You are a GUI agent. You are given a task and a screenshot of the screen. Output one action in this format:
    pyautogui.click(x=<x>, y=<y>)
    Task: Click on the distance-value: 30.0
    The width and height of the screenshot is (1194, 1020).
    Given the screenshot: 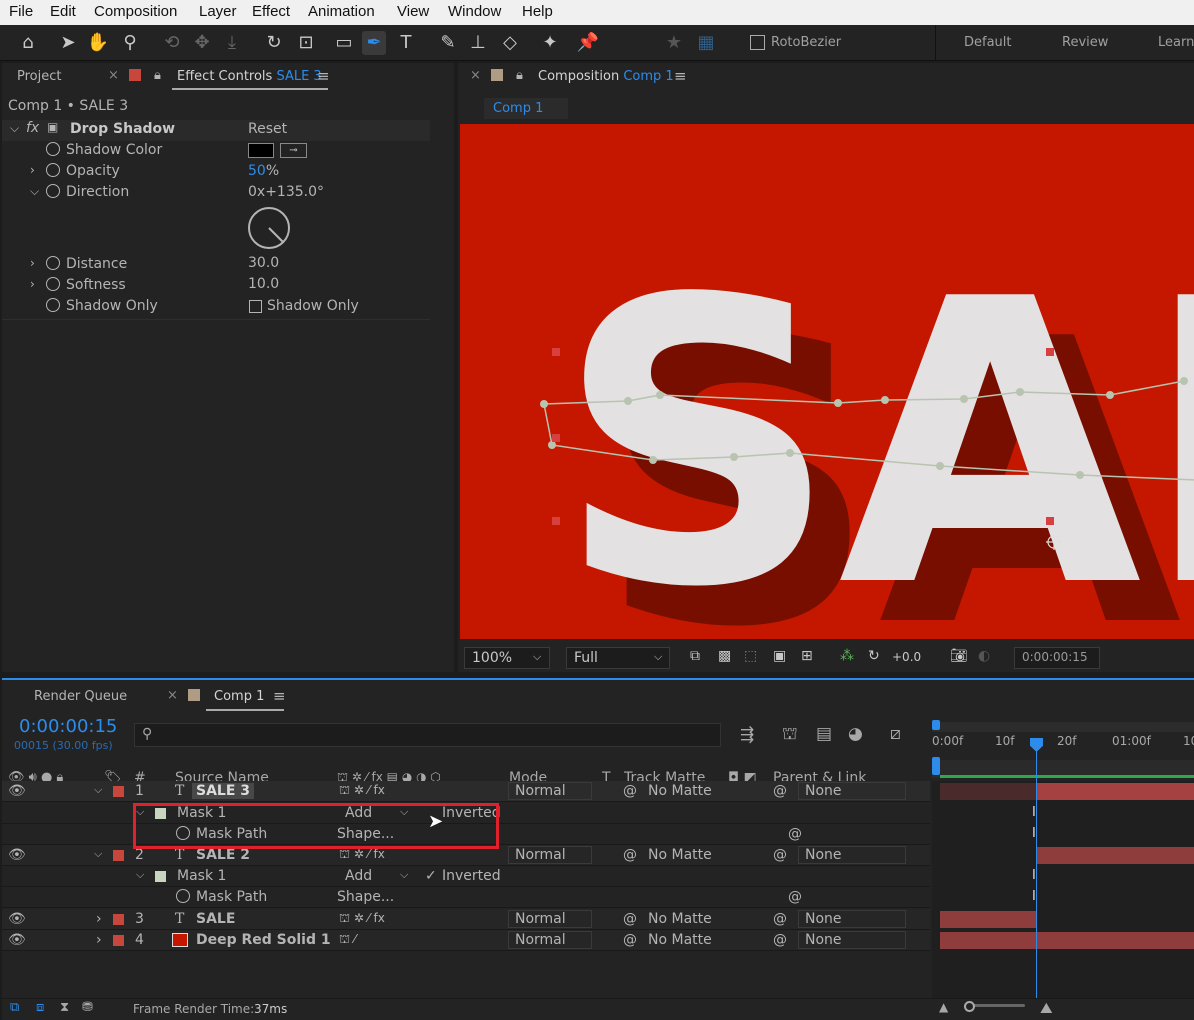 What is the action you would take?
    pyautogui.click(x=263, y=263)
    